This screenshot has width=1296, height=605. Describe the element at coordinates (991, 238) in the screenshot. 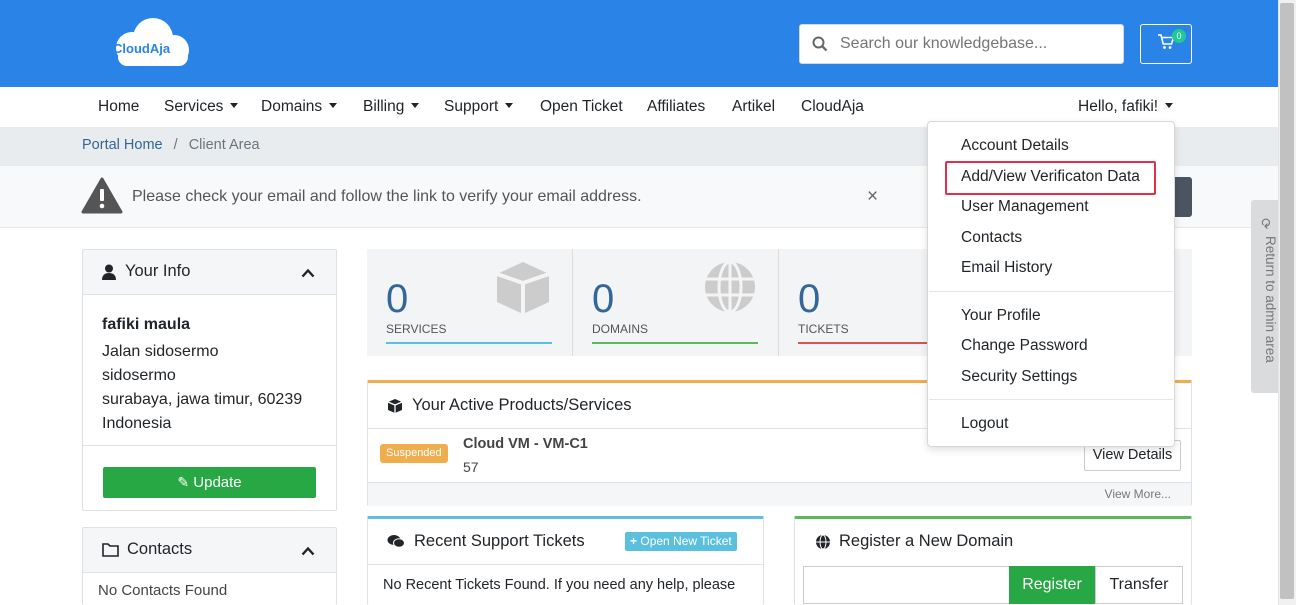

I see `menu-item-contacts: Contacts` at that location.